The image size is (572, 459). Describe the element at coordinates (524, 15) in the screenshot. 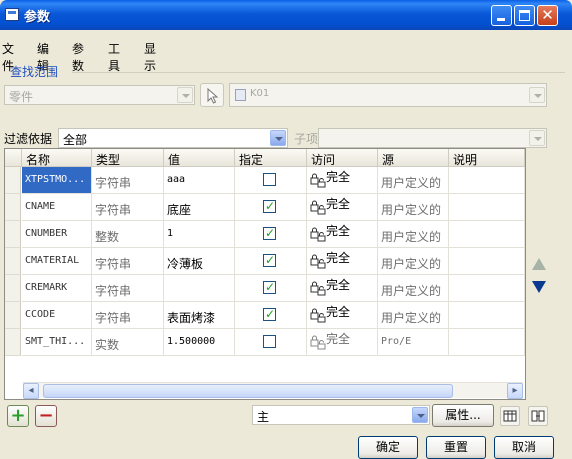

I see `maximize-button` at that location.